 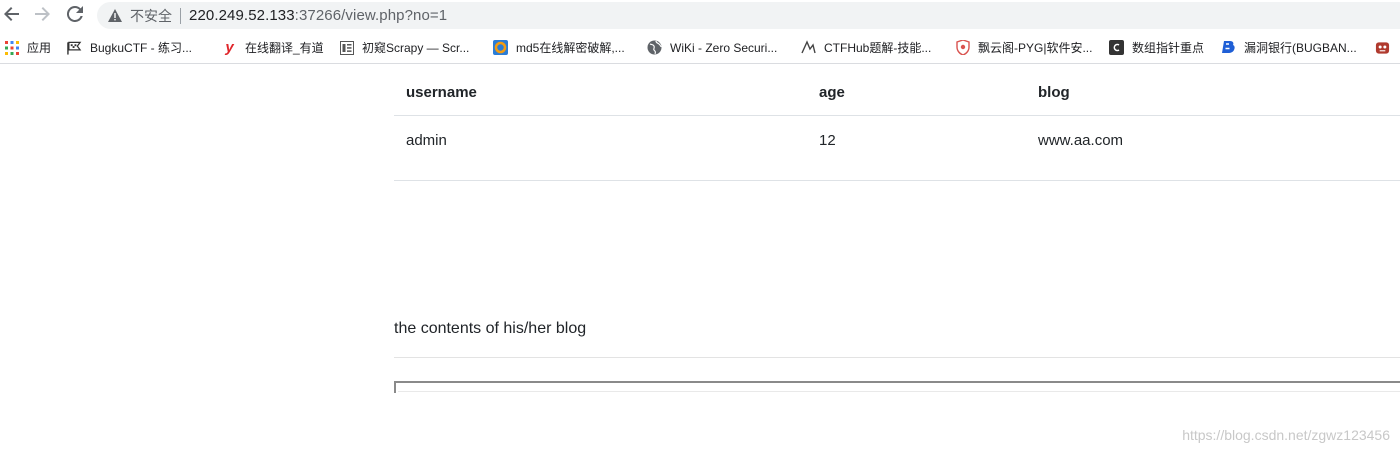 What do you see at coordinates (284, 48) in the screenshot?
I see `bookmark-label: 在线翻译_有道` at bounding box center [284, 48].